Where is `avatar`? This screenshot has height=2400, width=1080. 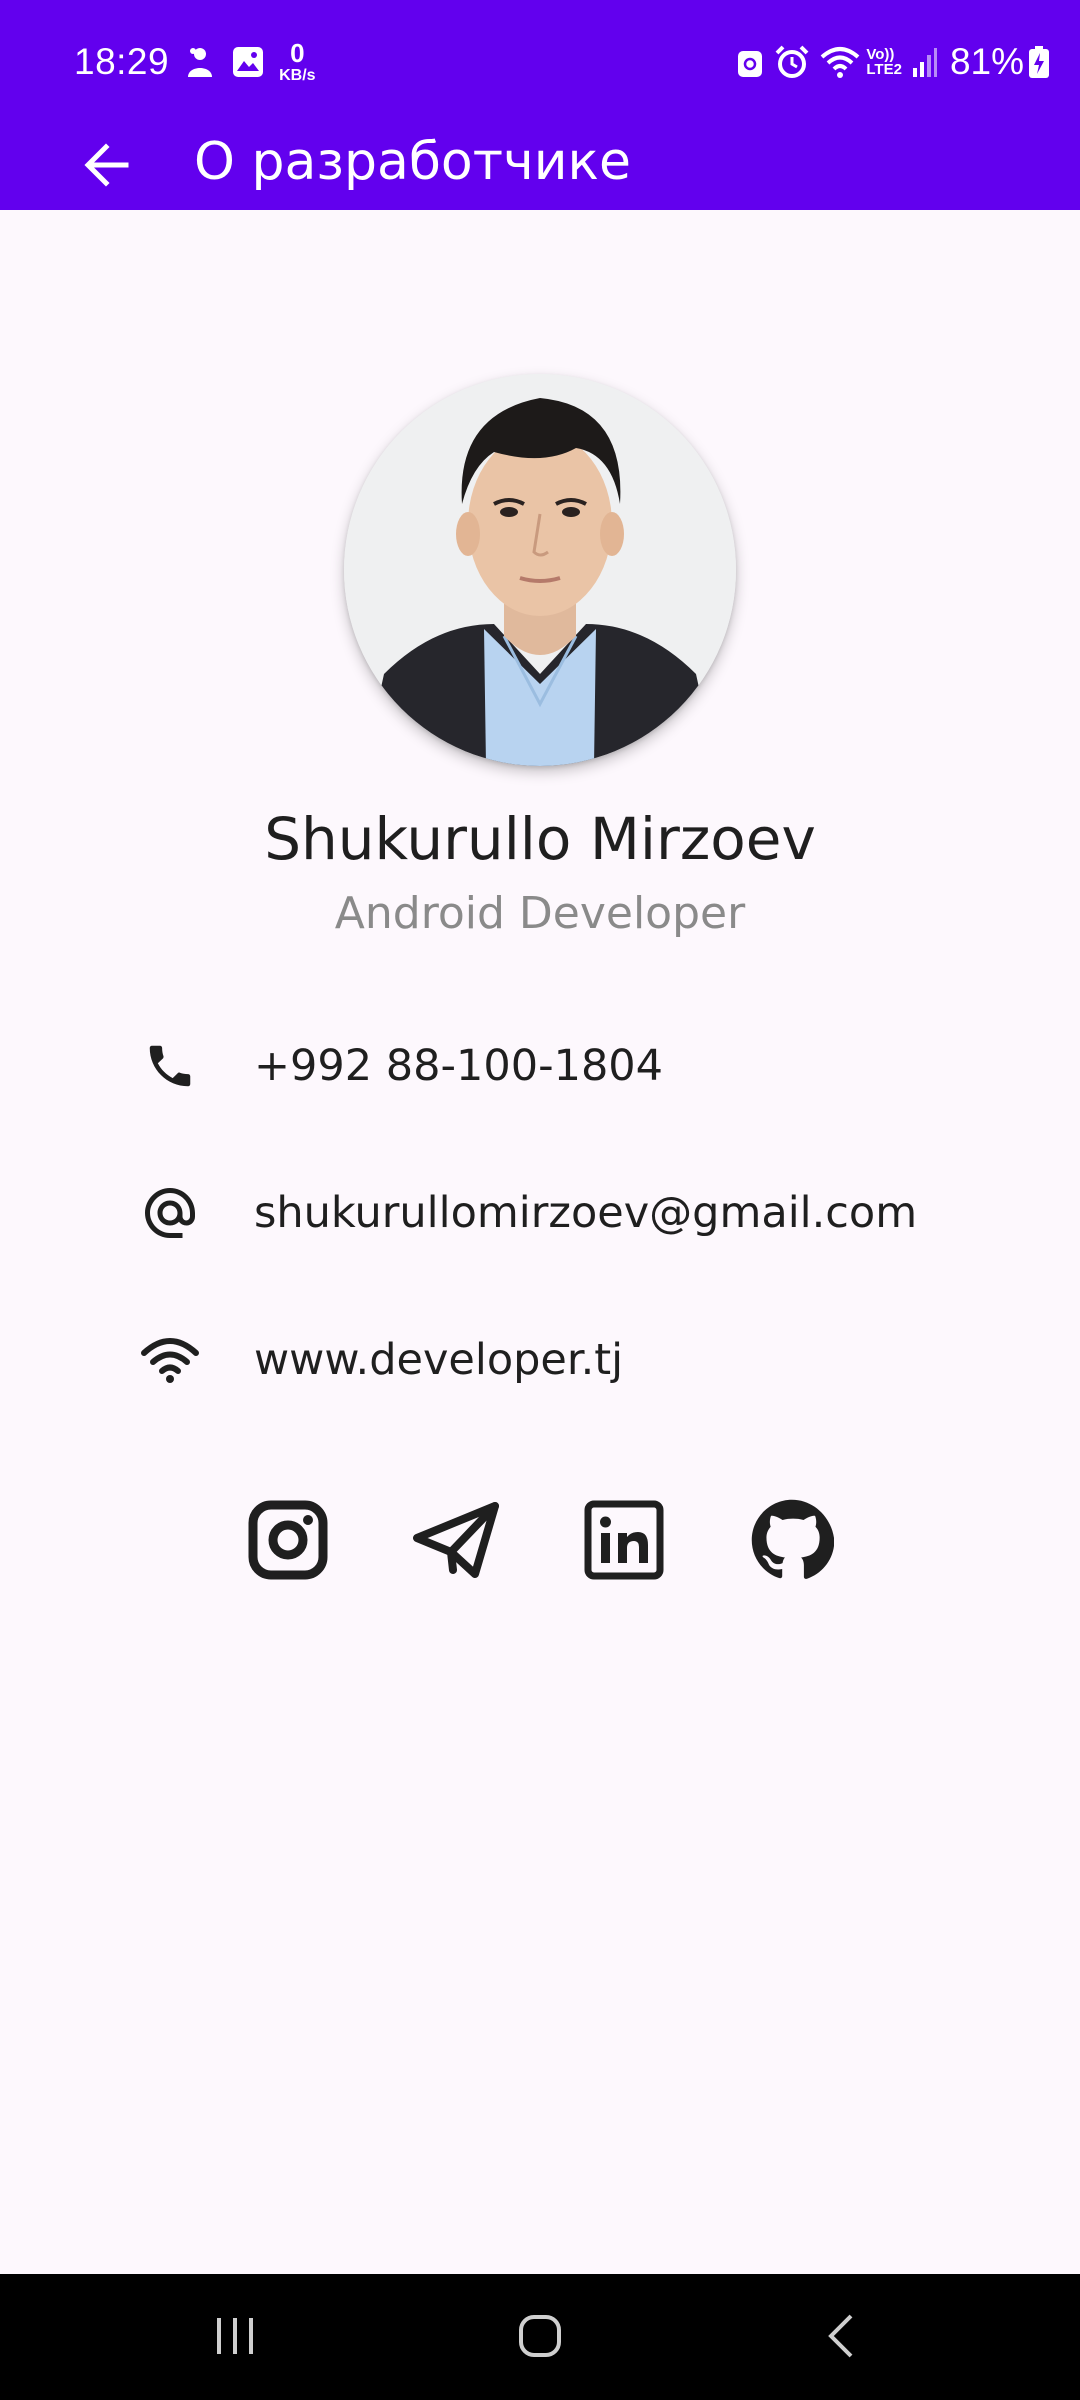 avatar is located at coordinates (540, 570).